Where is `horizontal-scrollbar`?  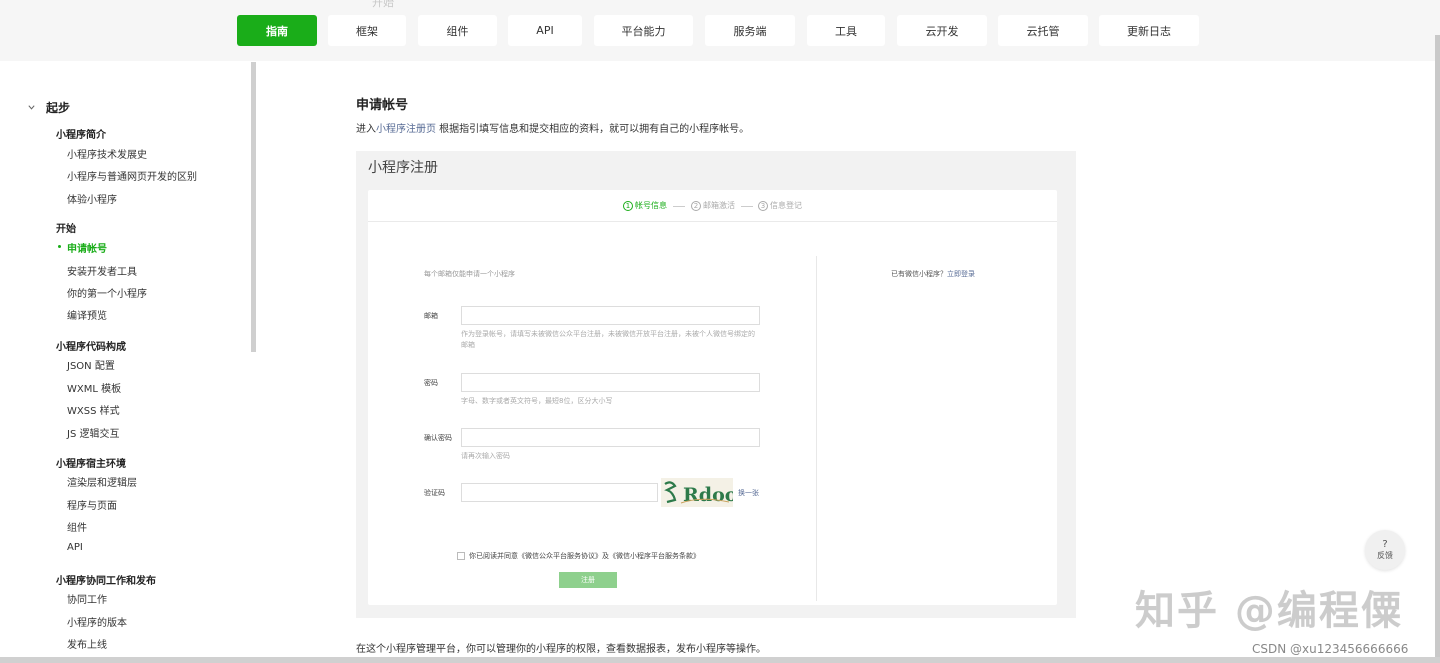 horizontal-scrollbar is located at coordinates (720, 660).